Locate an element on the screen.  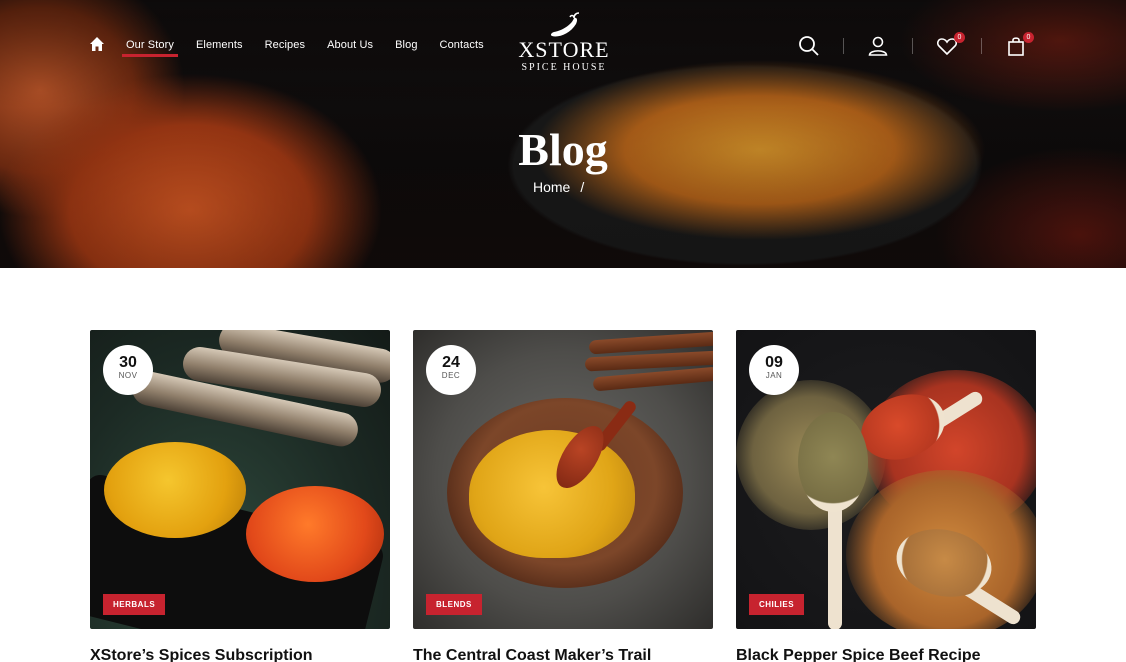
header-icons: 0 0 is located at coordinates (915, 45).